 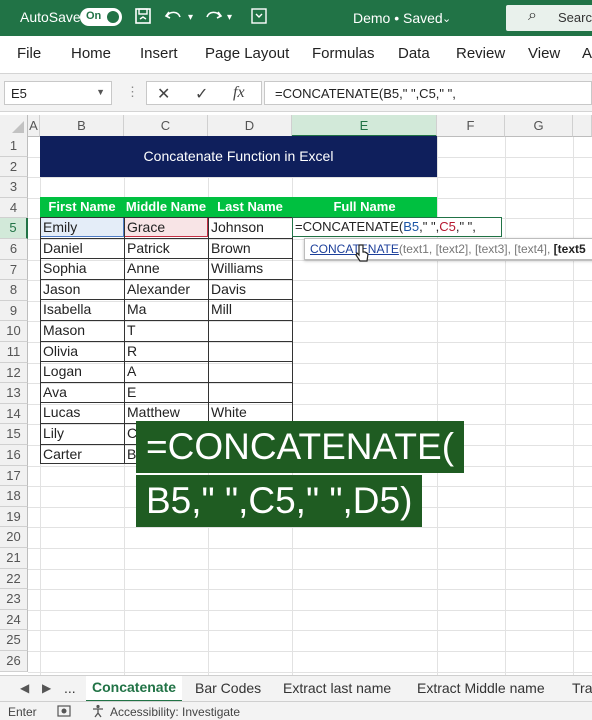 What do you see at coordinates (14, 167) in the screenshot?
I see `row-header-2: 2` at bounding box center [14, 167].